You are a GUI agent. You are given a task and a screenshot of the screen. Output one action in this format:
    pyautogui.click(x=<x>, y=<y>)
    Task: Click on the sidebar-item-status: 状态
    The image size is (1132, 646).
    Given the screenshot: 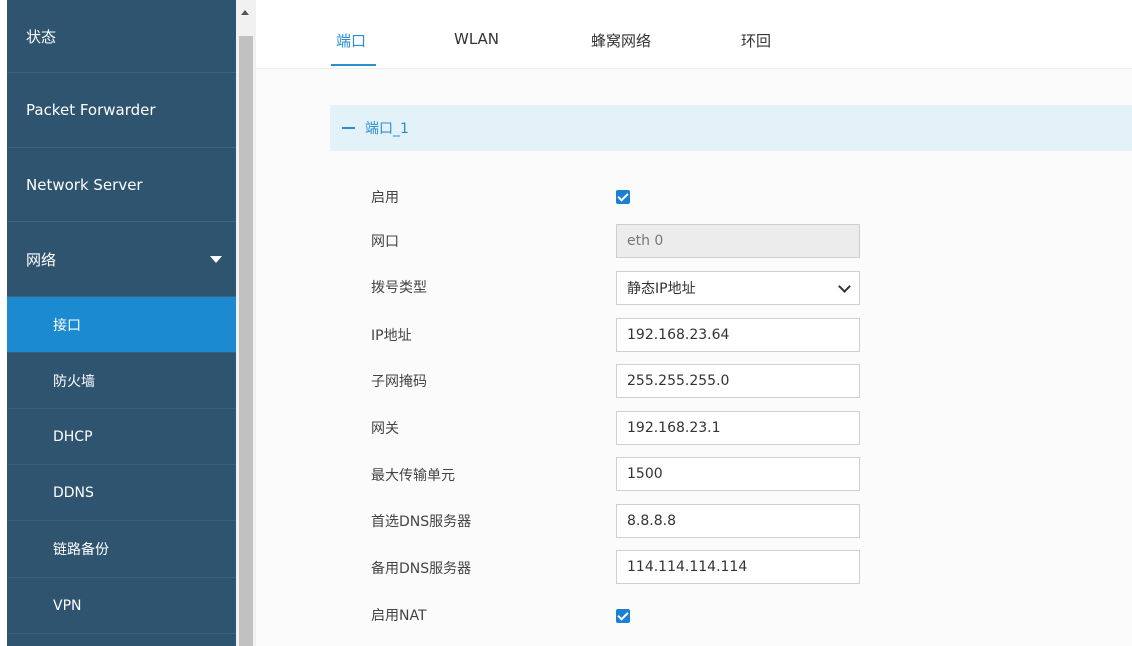 What is the action you would take?
    pyautogui.click(x=121, y=36)
    